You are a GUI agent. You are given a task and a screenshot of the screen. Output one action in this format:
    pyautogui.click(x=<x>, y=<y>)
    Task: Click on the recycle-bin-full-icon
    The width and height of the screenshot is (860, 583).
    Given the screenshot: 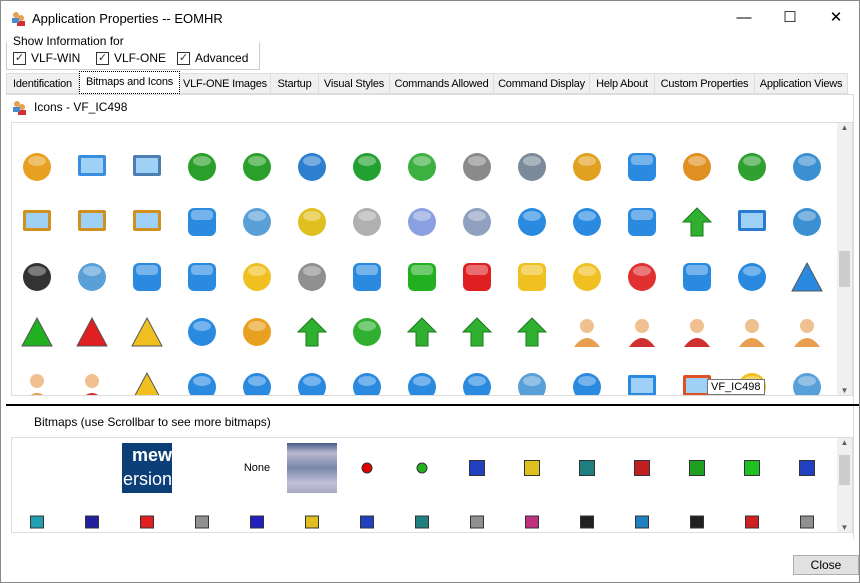 What is the action you would take?
    pyautogui.click(x=477, y=222)
    